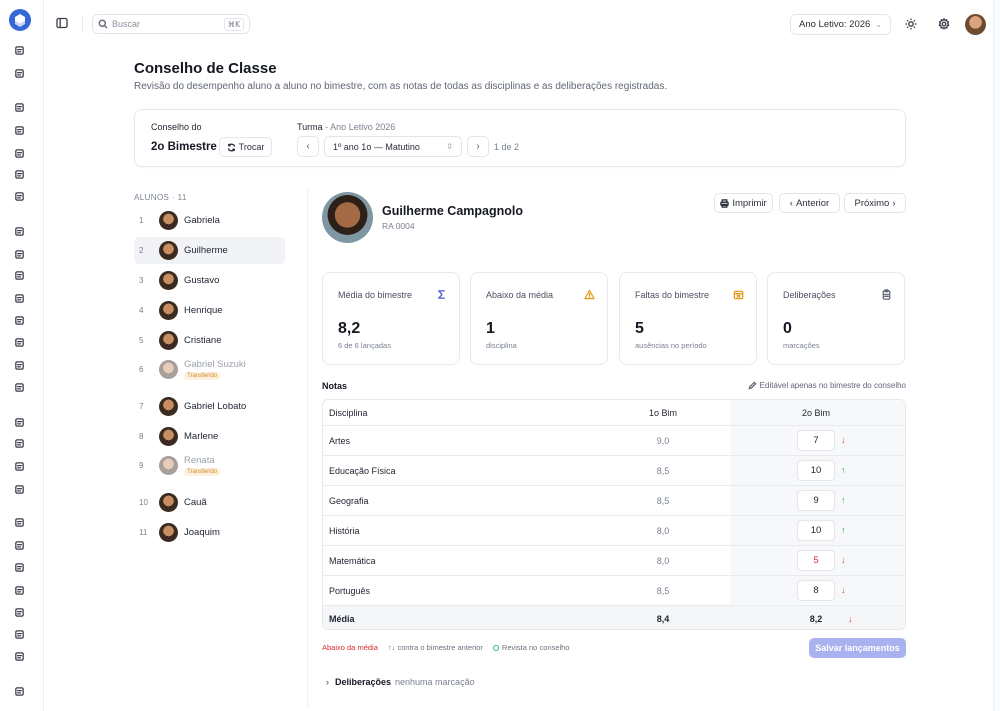 Image resolution: width=1000 pixels, height=711 pixels. I want to click on users-icon, so click(19, 298).